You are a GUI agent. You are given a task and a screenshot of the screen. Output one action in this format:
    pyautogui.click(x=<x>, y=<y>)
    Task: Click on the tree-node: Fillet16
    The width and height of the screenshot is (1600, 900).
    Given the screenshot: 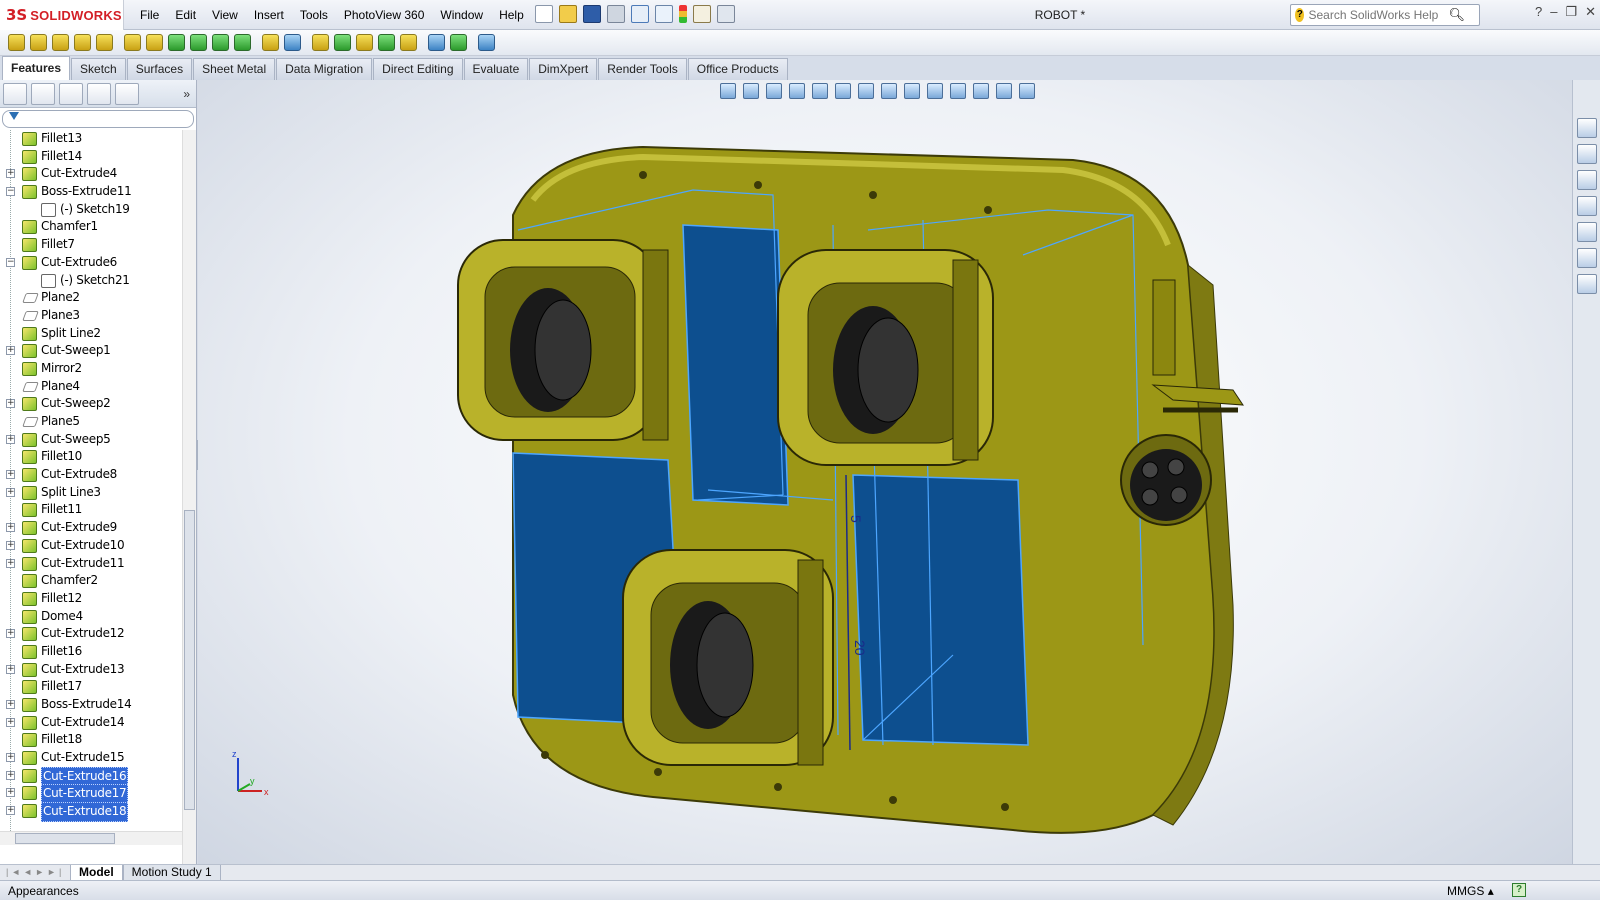 What is the action you would take?
    pyautogui.click(x=91, y=652)
    